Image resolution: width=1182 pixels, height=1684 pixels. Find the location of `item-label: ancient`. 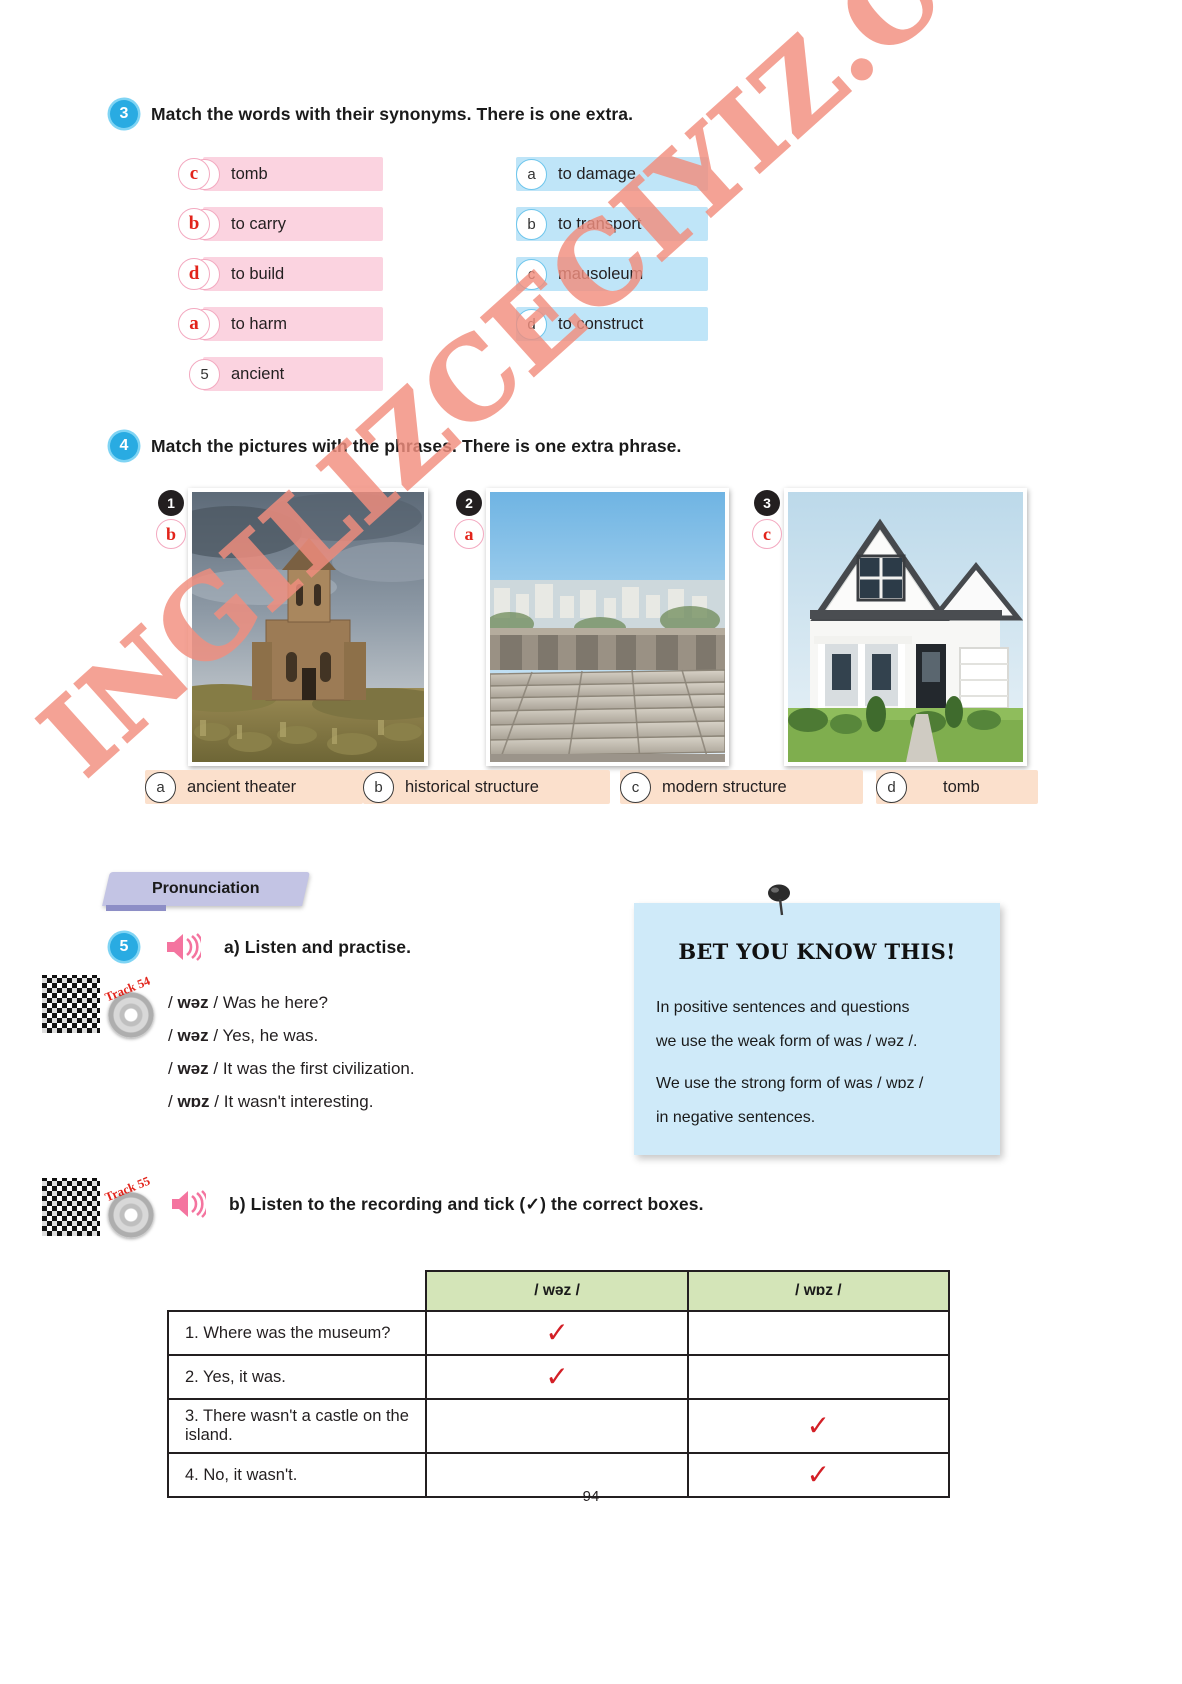

item-label: ancient is located at coordinates (258, 373).